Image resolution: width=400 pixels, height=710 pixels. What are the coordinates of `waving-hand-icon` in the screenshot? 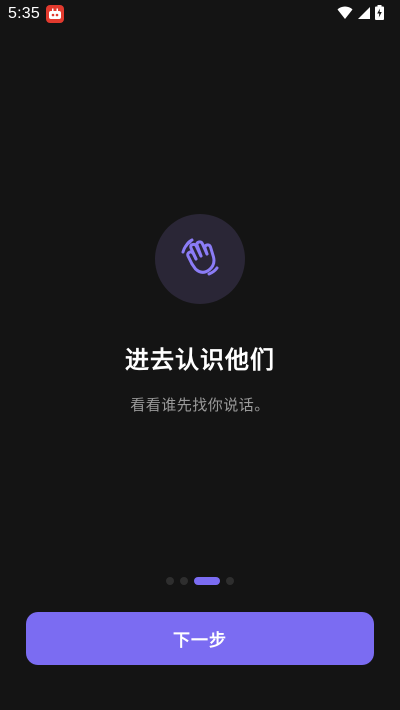 It's located at (200, 259).